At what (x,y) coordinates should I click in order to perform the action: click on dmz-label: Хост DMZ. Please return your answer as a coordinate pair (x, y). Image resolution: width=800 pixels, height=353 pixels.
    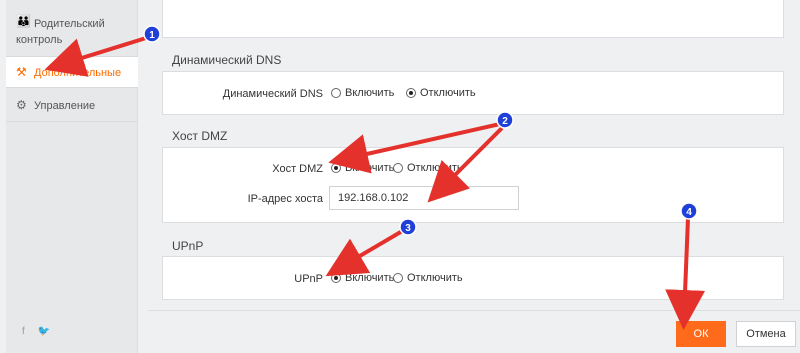
    Looking at the image, I should click on (297, 169).